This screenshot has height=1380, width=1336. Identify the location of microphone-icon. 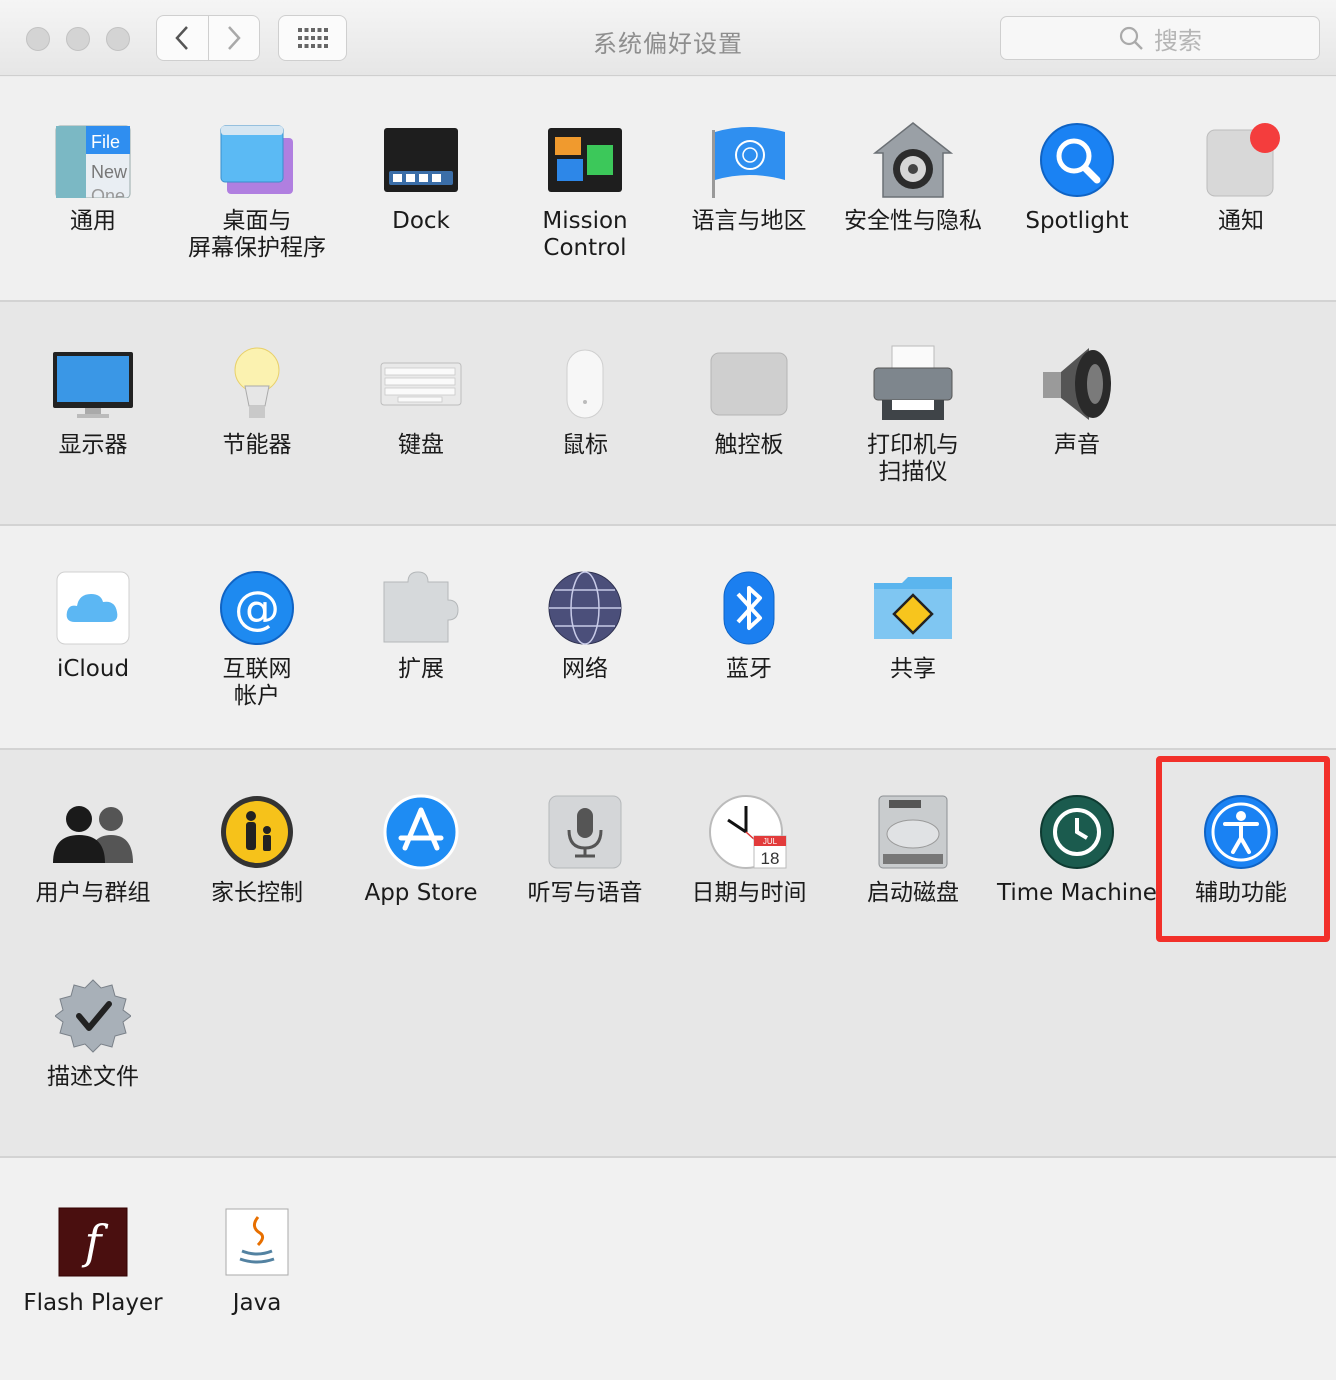
(585, 832).